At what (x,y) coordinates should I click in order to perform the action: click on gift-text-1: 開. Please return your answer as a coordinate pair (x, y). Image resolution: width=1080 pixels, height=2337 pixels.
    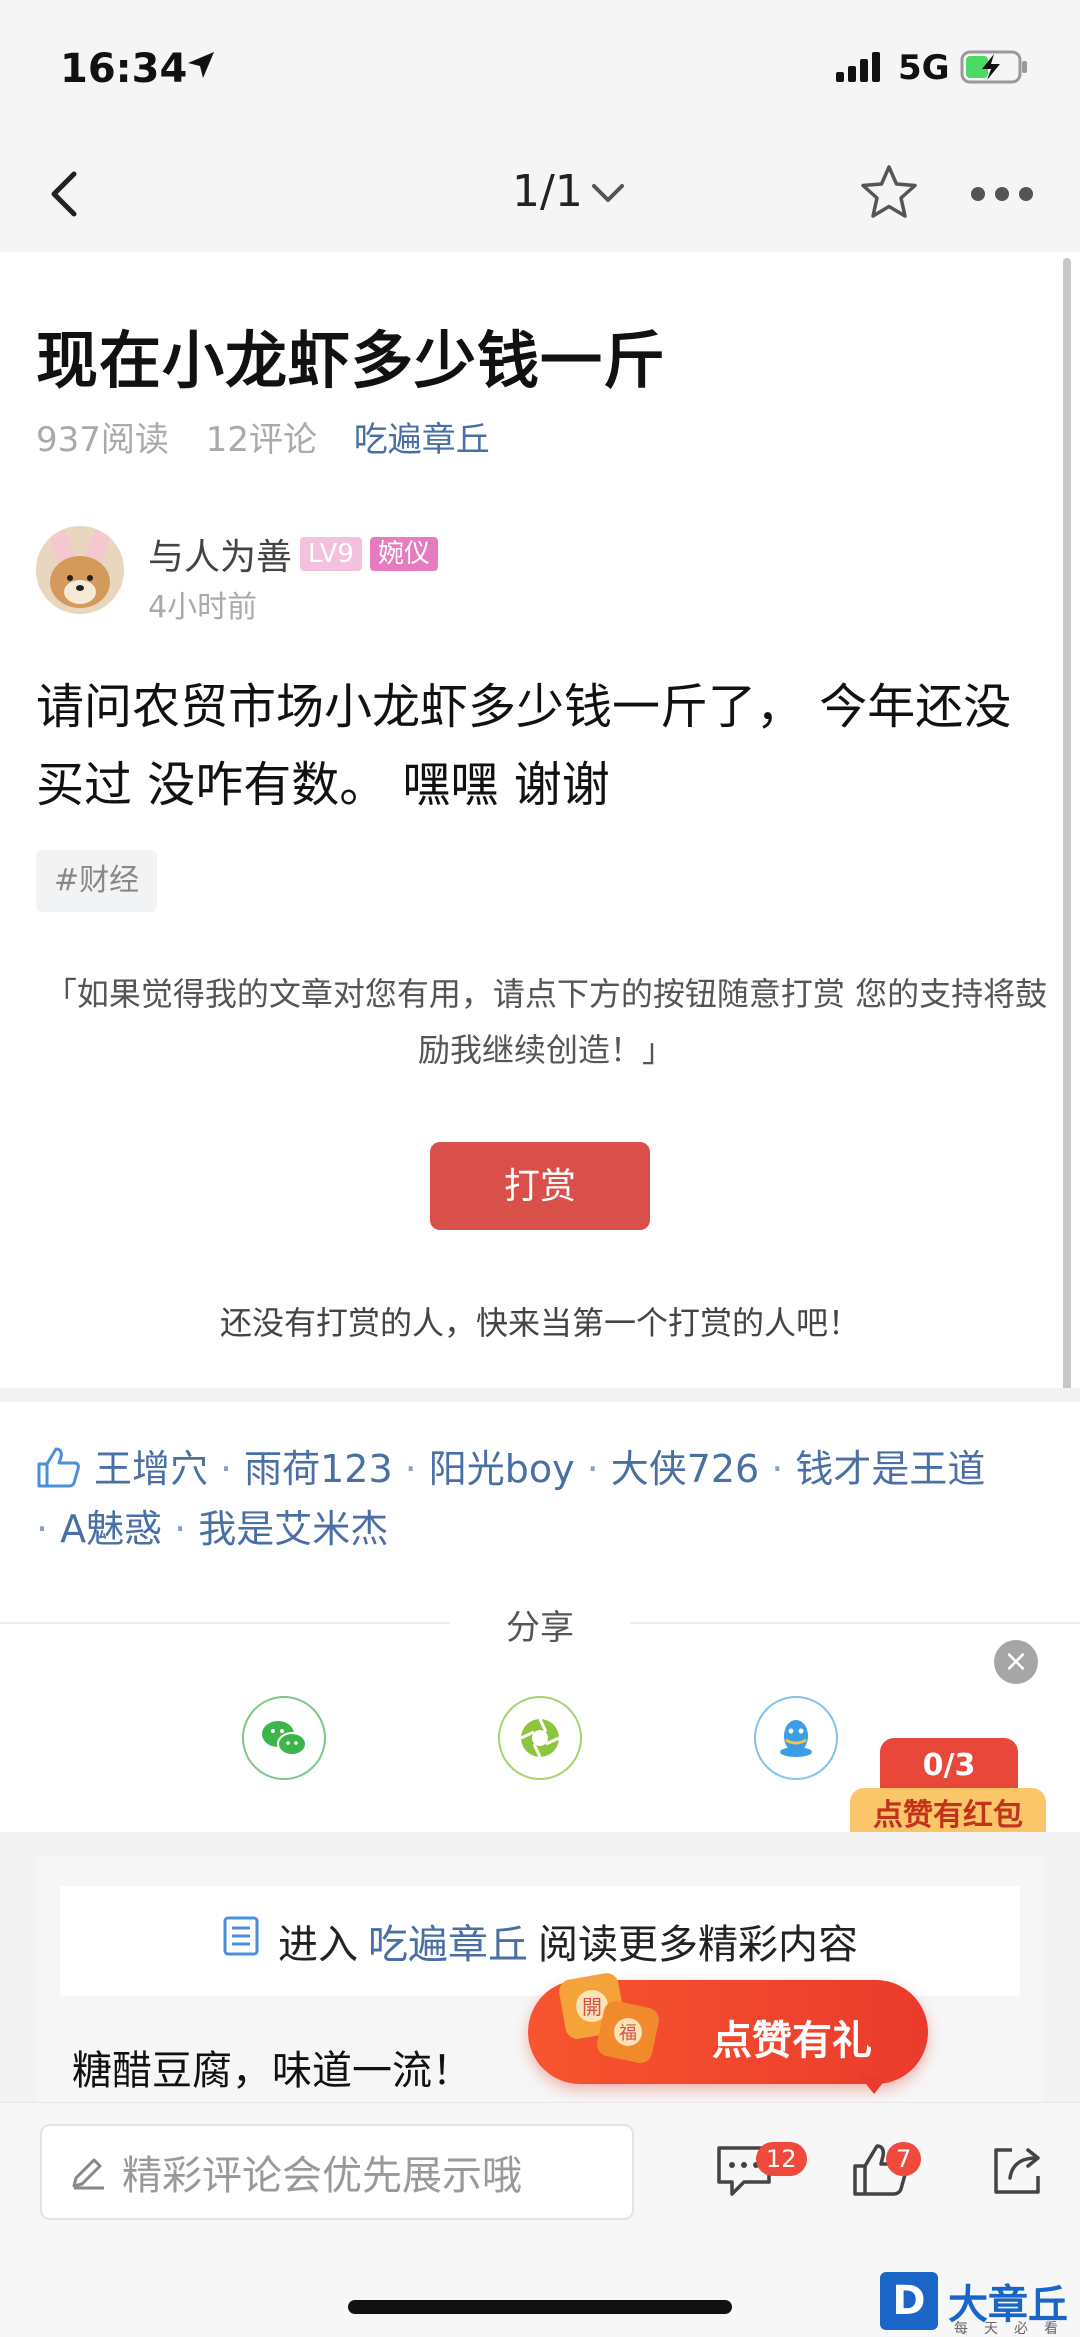
    Looking at the image, I should click on (592, 2007).